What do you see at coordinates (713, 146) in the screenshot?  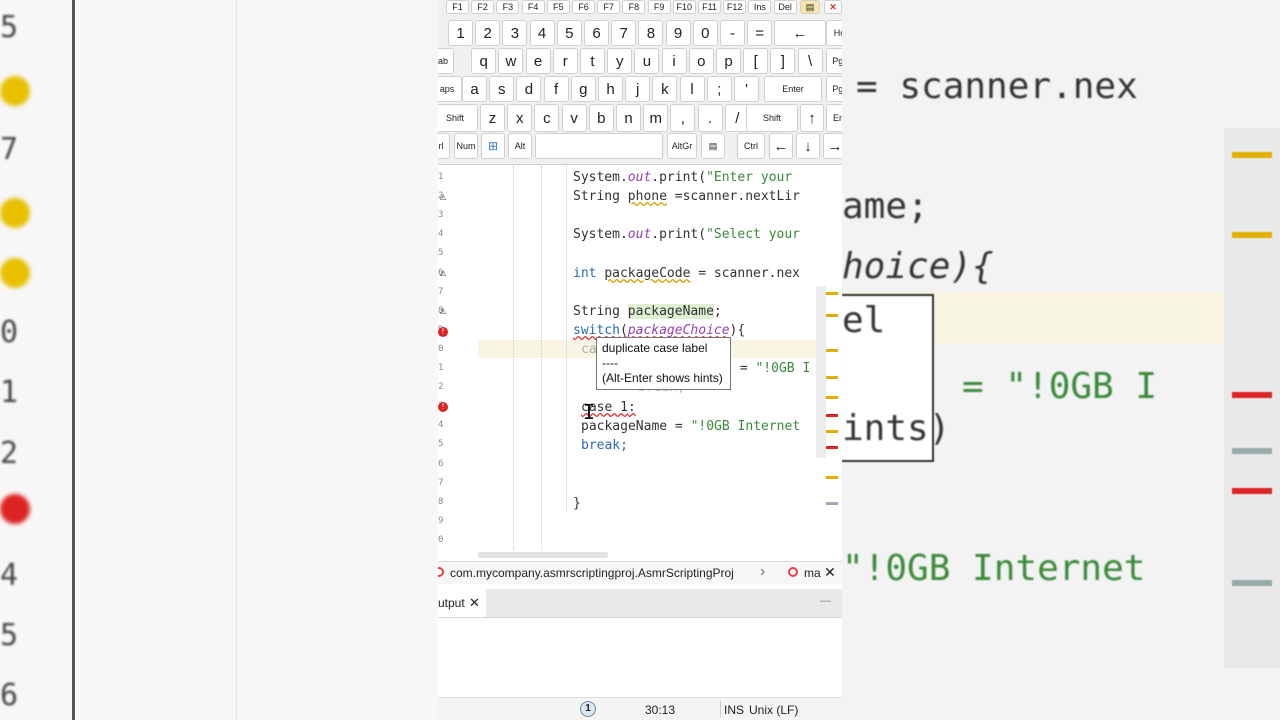 I see `menu-key-icon: ▤` at bounding box center [713, 146].